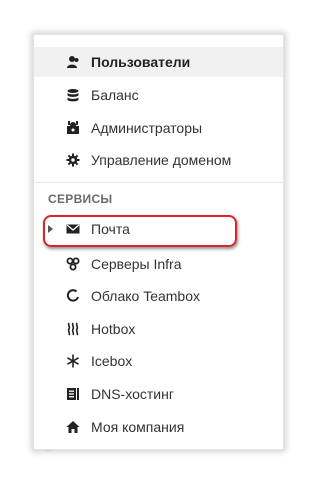 This screenshot has width=320, height=487. Describe the element at coordinates (113, 329) in the screenshot. I see `sidebar-item-label: Hotbox` at that location.